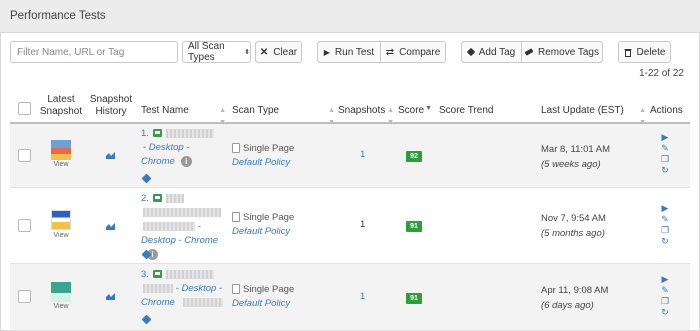  What do you see at coordinates (61, 111) in the screenshot?
I see `col-latest-line2: Snapshot` at bounding box center [61, 111].